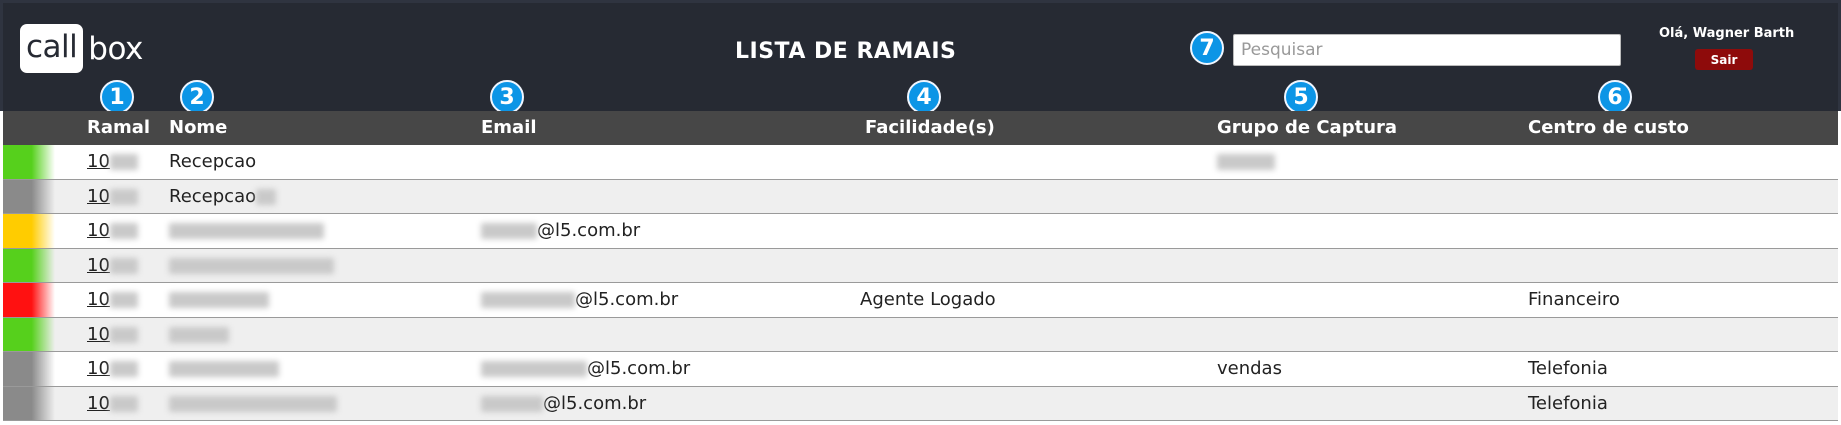 The width and height of the screenshot is (1841, 425). What do you see at coordinates (198, 127) in the screenshot?
I see `column-header-nome: Nome` at bounding box center [198, 127].